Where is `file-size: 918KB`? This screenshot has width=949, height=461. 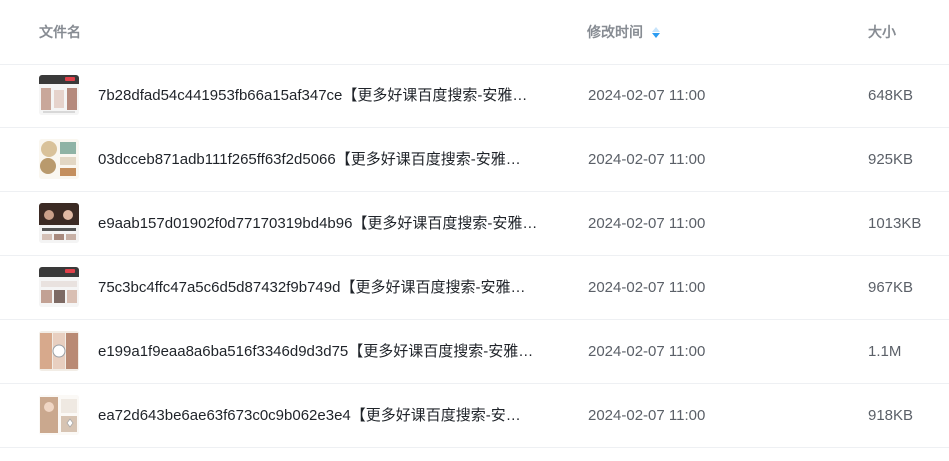
file-size: 918KB is located at coordinates (891, 415).